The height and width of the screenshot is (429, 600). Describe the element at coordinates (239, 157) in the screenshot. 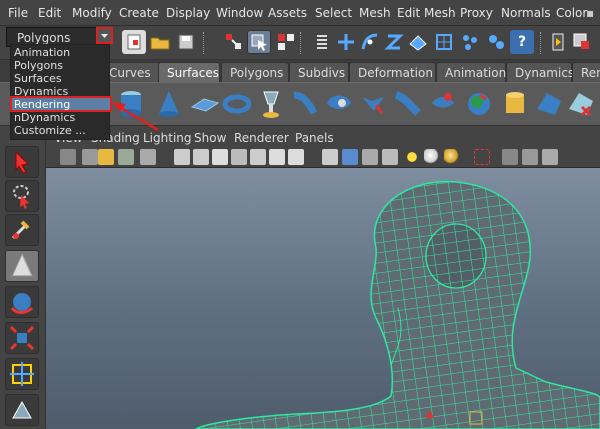

I see `gate-mask-icon` at that location.